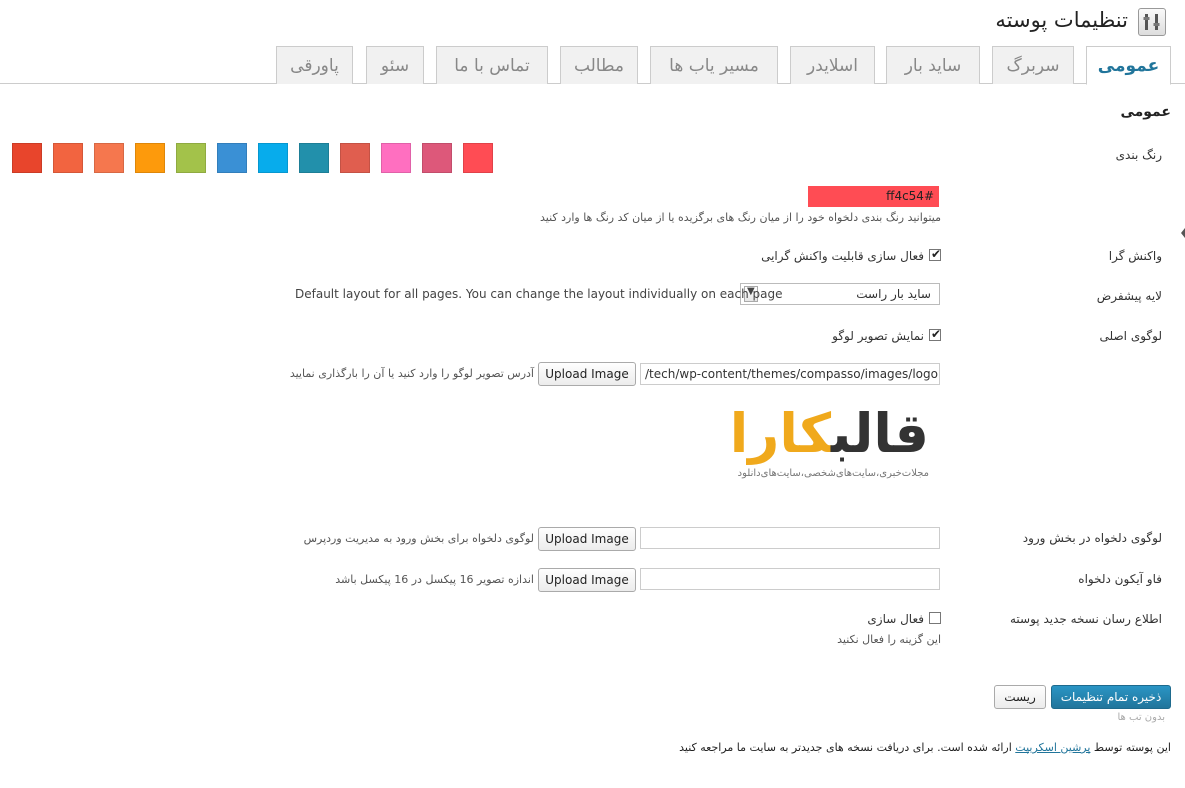 Image resolution: width=1185 pixels, height=788 pixels. Describe the element at coordinates (1138, 155) in the screenshot. I see `color-label: رنگ بندی` at that location.